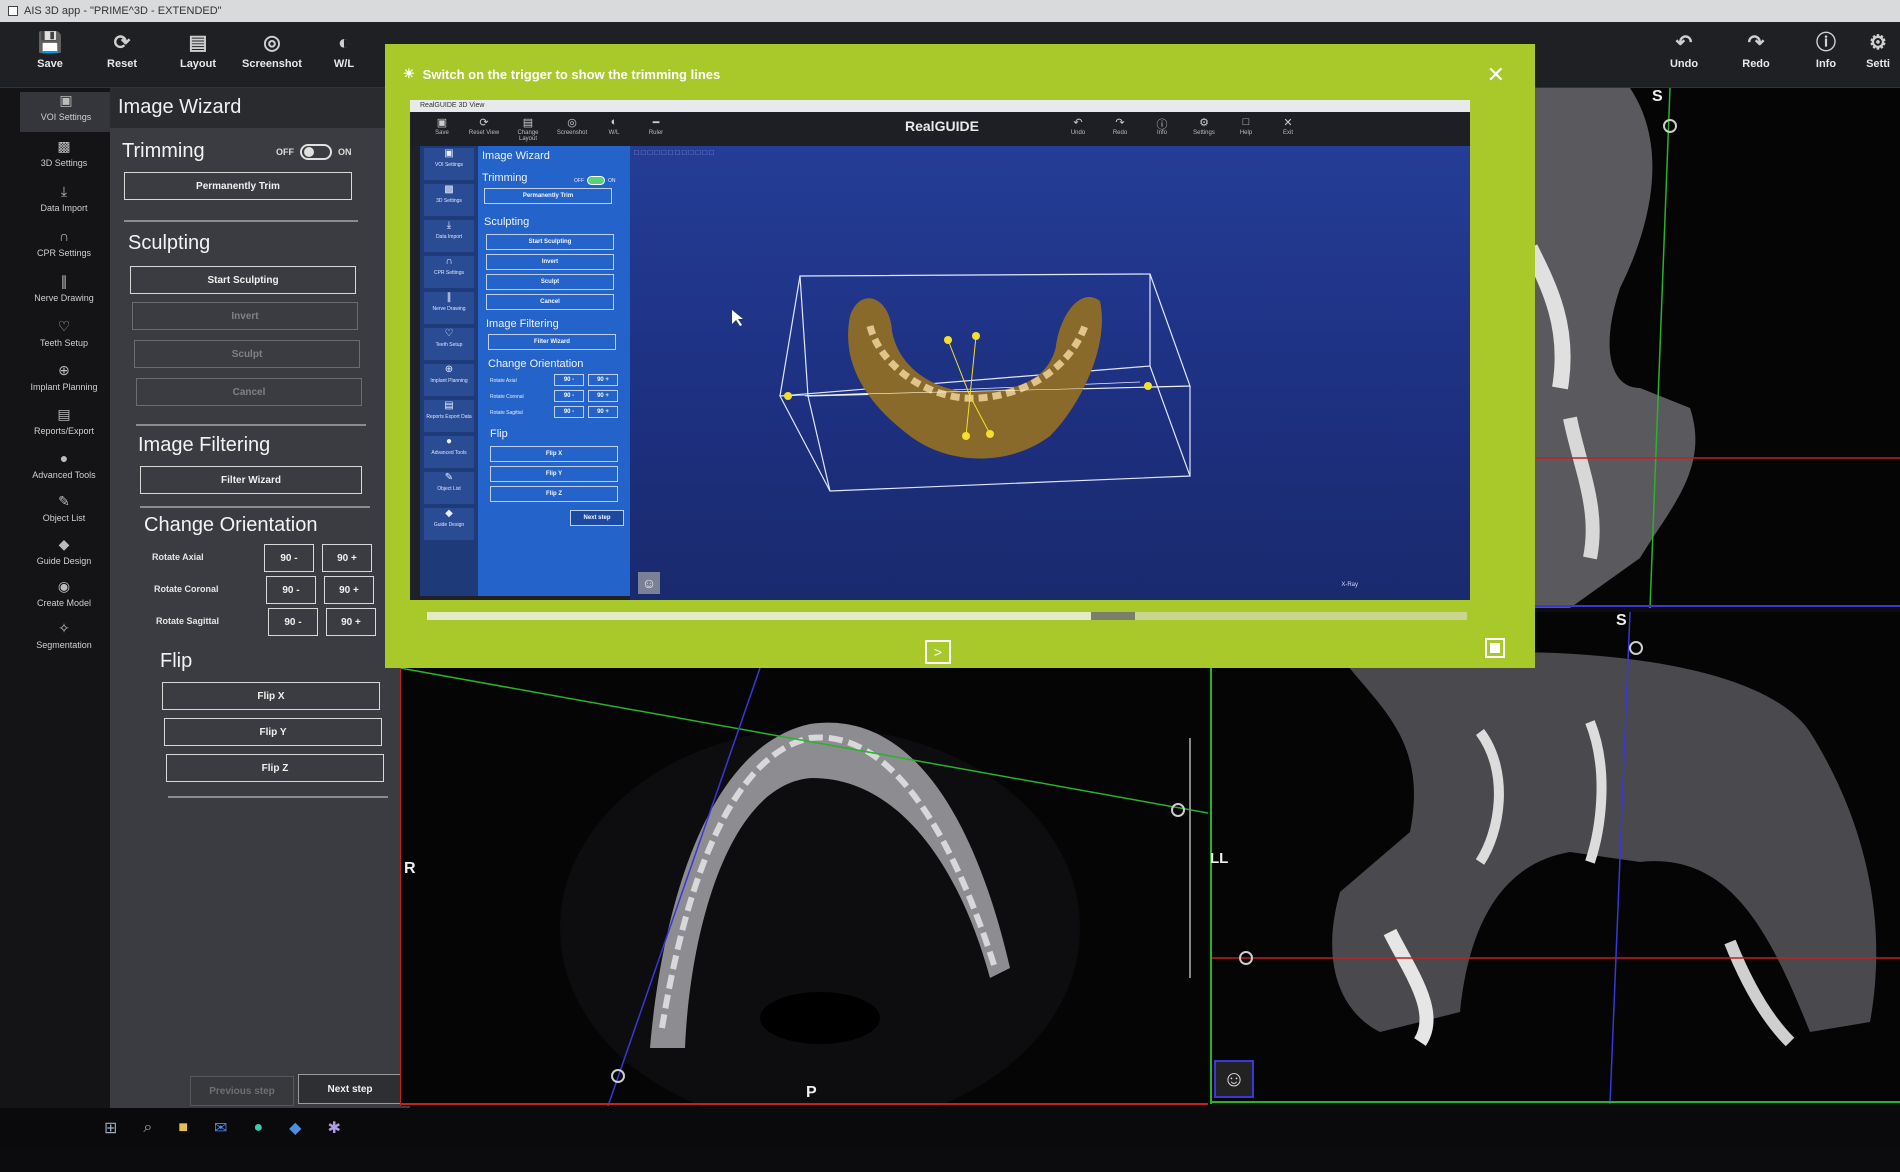  I want to click on undo-button: ↶ Undo, so click(1684, 56).